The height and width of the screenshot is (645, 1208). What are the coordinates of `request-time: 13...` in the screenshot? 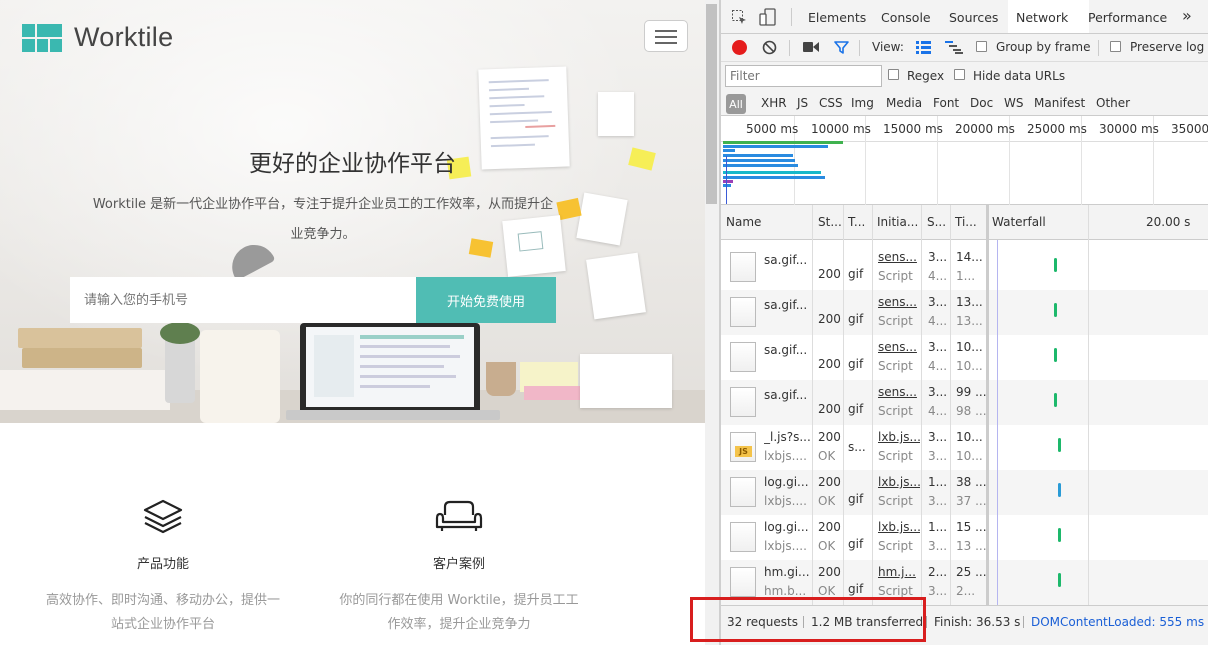 It's located at (969, 302).